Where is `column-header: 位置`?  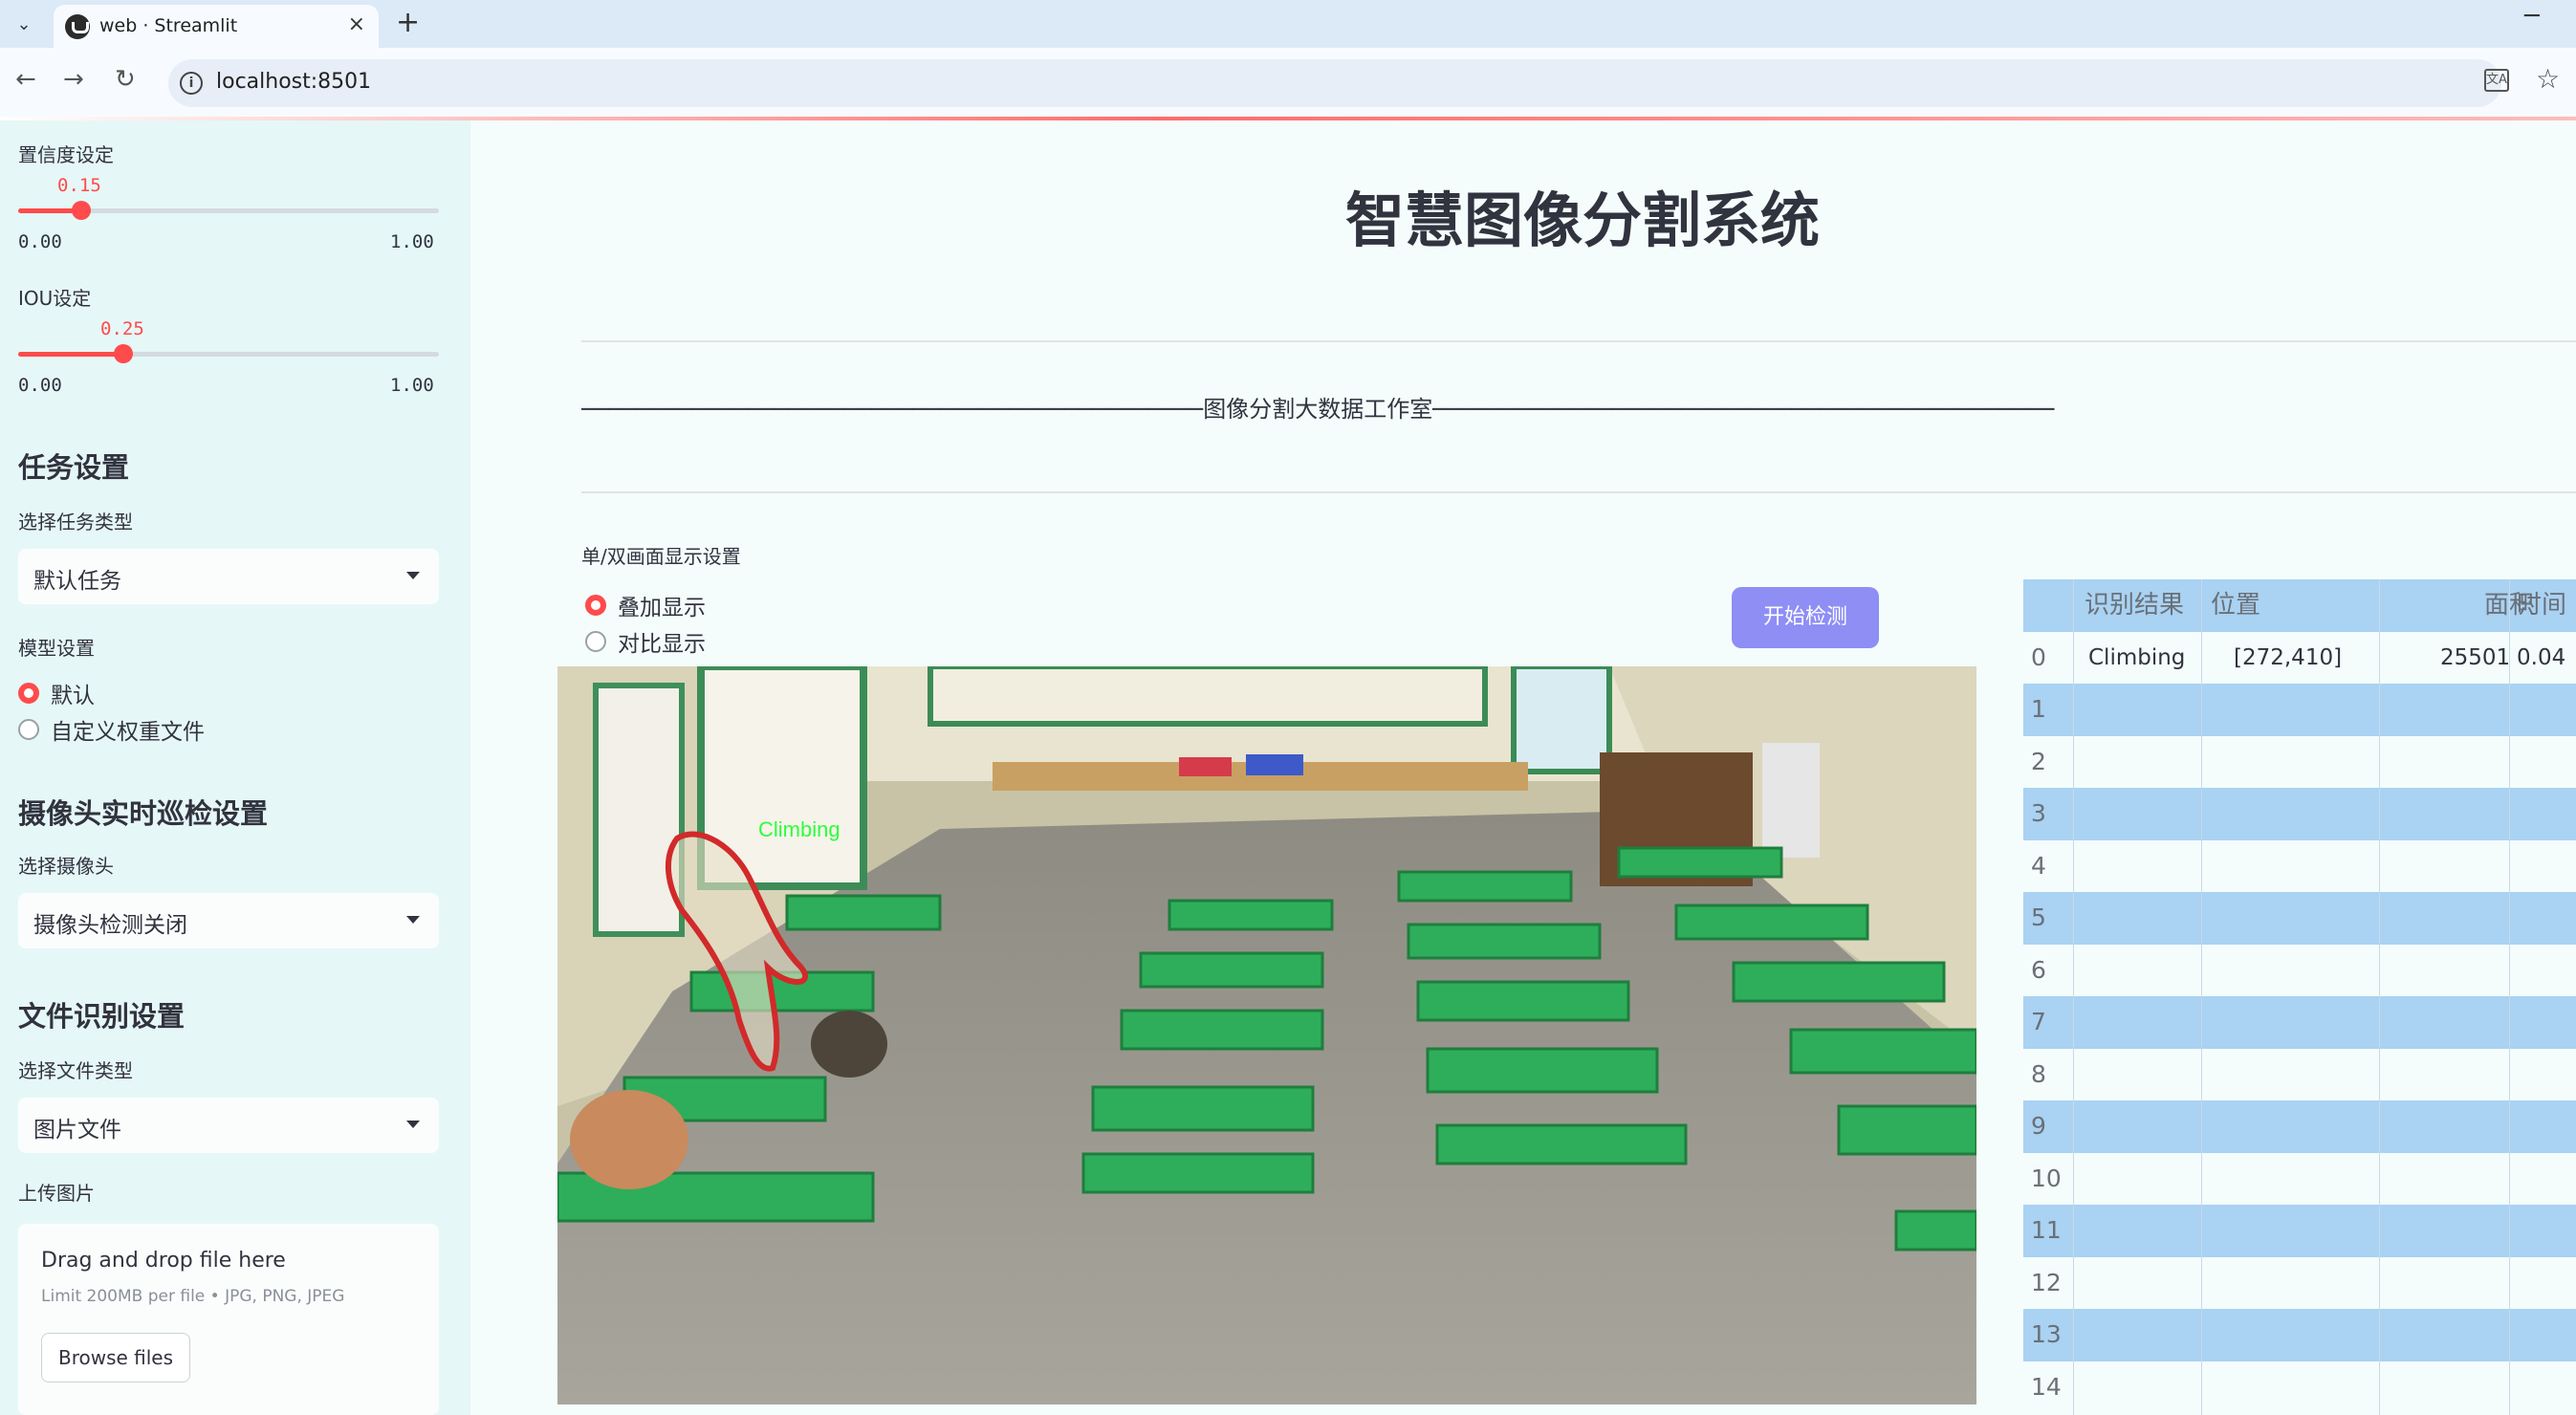
column-header: 位置 is located at coordinates (2235, 605).